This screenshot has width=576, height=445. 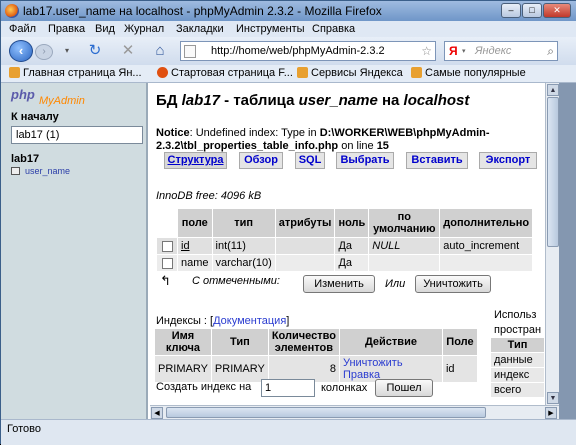 I want to click on with-selected-row: ↰ С отмеченными:, so click(x=220, y=281).